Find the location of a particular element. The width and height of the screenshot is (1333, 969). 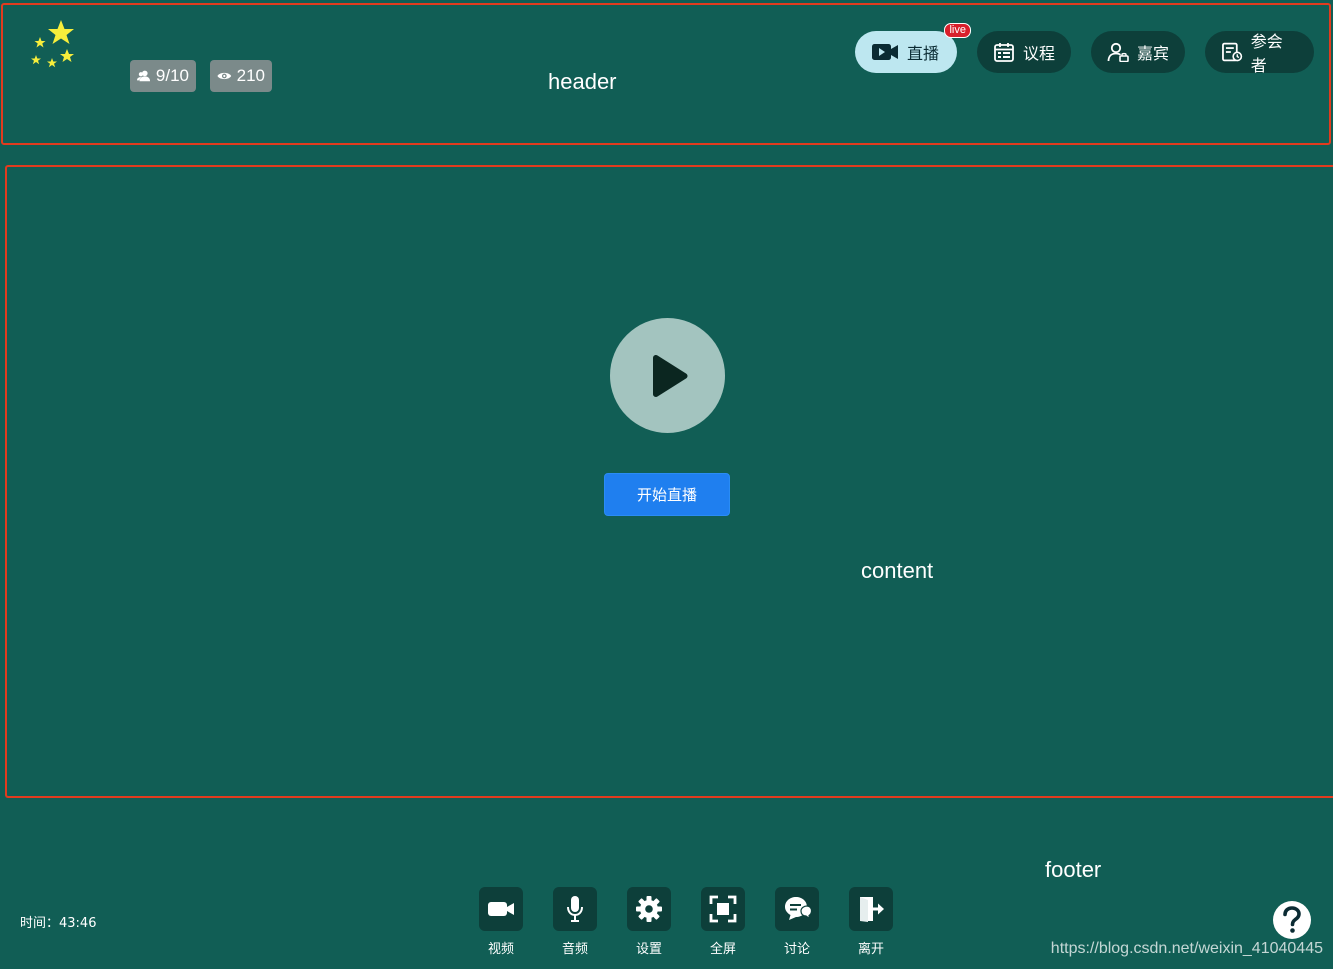

microphone-icon is located at coordinates (575, 909).